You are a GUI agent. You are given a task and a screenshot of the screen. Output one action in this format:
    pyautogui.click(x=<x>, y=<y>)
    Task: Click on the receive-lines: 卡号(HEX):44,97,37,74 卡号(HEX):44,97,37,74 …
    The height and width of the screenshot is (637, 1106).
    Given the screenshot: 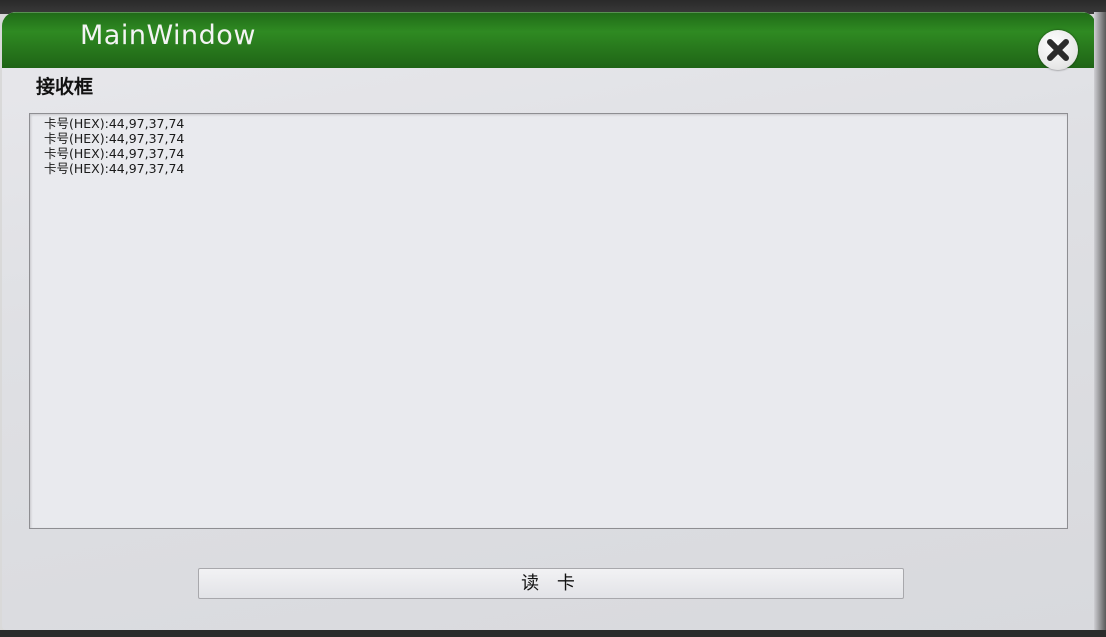 What is the action you would take?
    pyautogui.click(x=548, y=145)
    